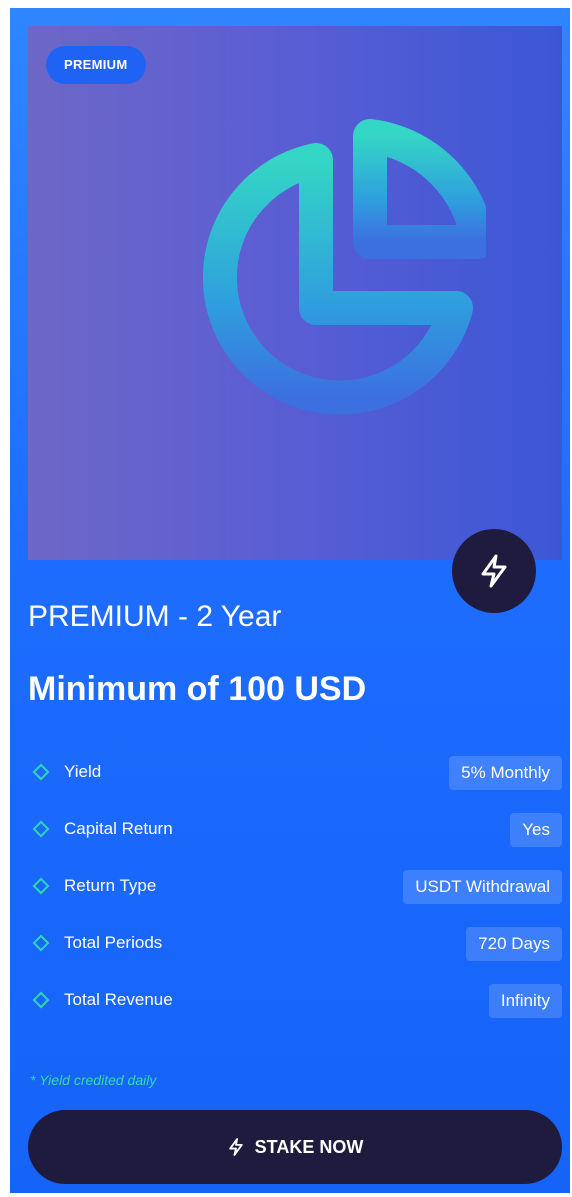  Describe the element at coordinates (295, 1012) in the screenshot. I see `detail-row-total-revenue: Total Revenue Infinity` at that location.